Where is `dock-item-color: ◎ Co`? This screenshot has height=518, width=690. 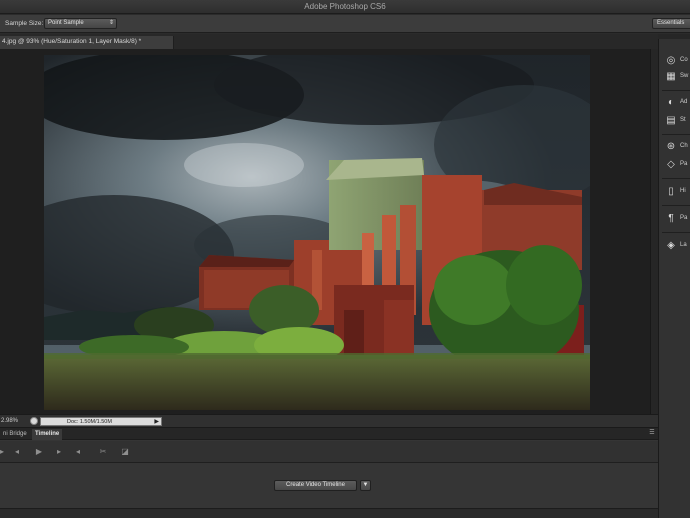 dock-item-color: ◎ Co is located at coordinates (677, 61).